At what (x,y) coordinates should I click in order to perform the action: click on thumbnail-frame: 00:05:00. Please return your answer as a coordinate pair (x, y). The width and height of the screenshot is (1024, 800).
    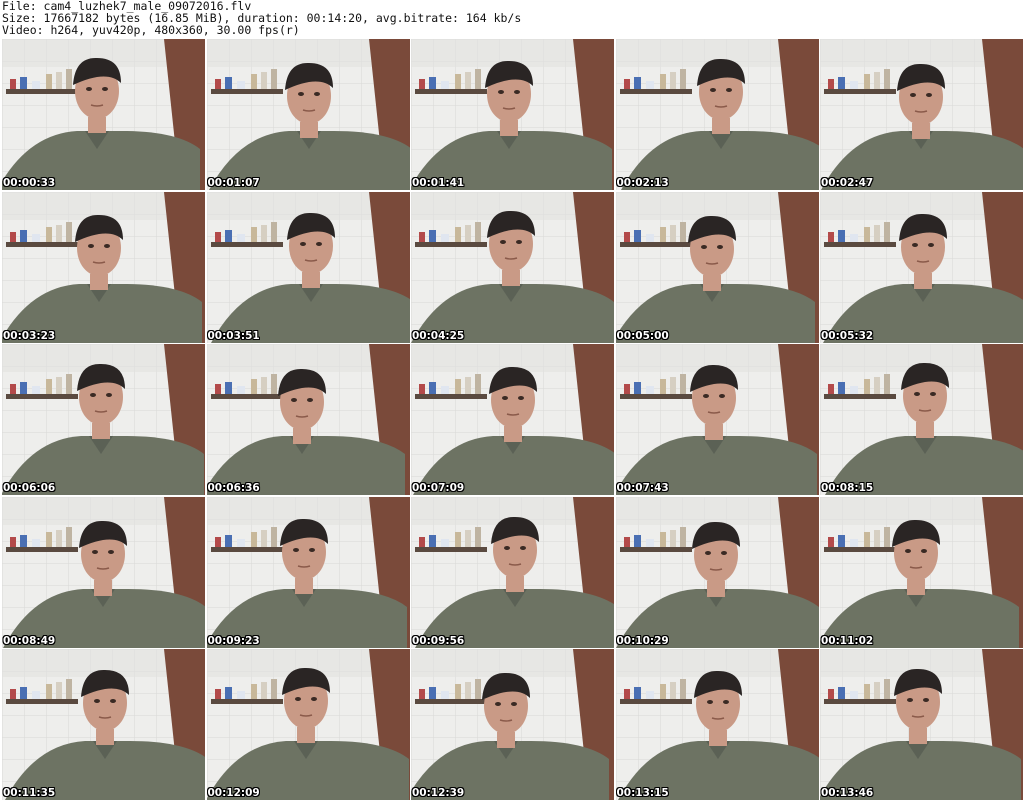
    Looking at the image, I should click on (717, 267).